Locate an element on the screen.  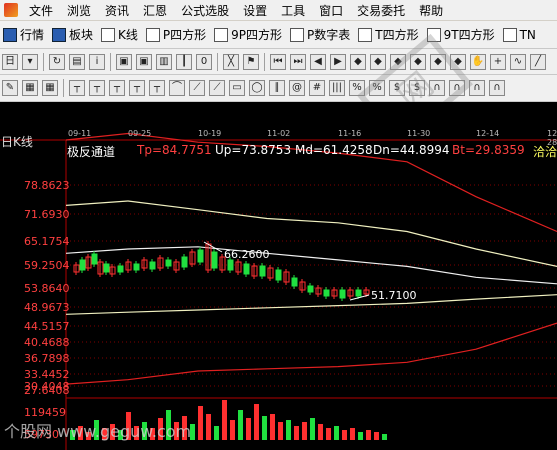
left-icon: ◀ is located at coordinates (318, 61).